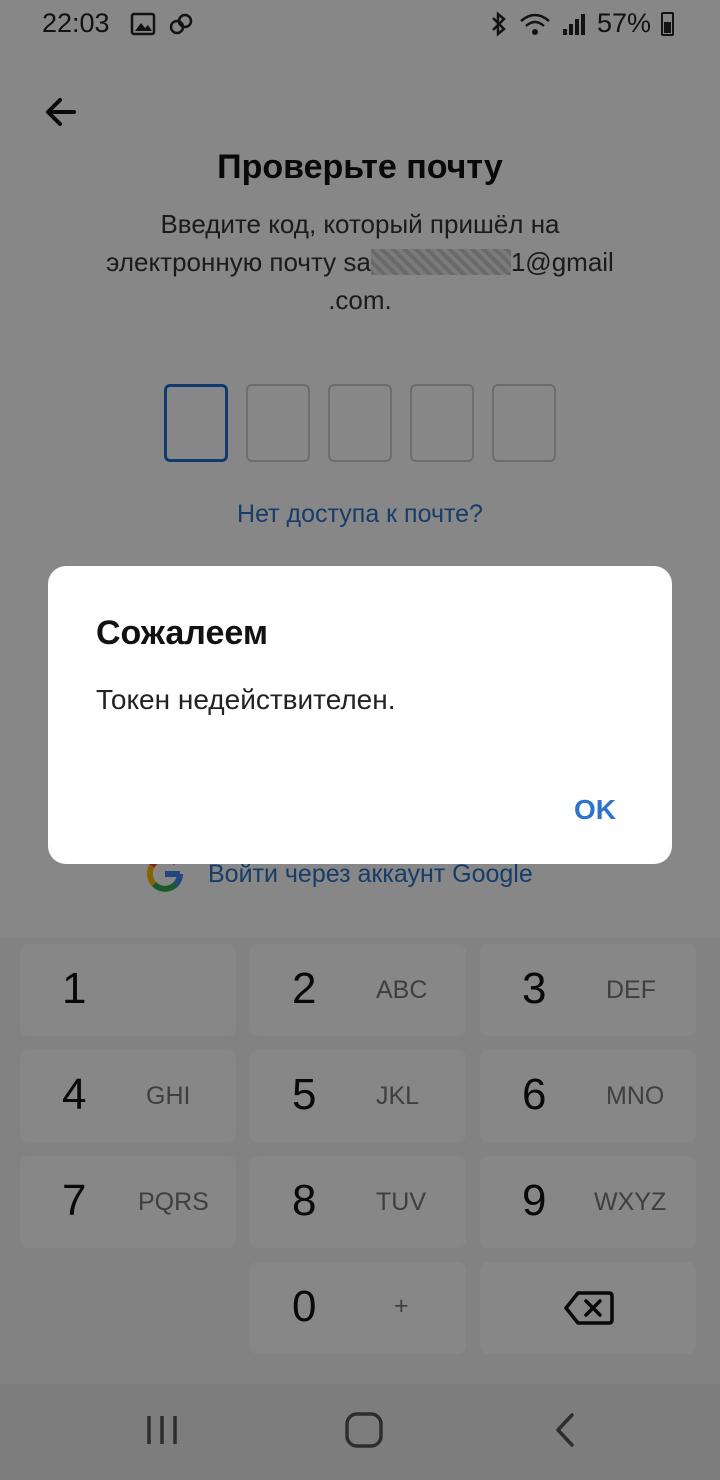 The height and width of the screenshot is (1480, 720). I want to click on dialog-message: Токен недействителен., so click(246, 699).